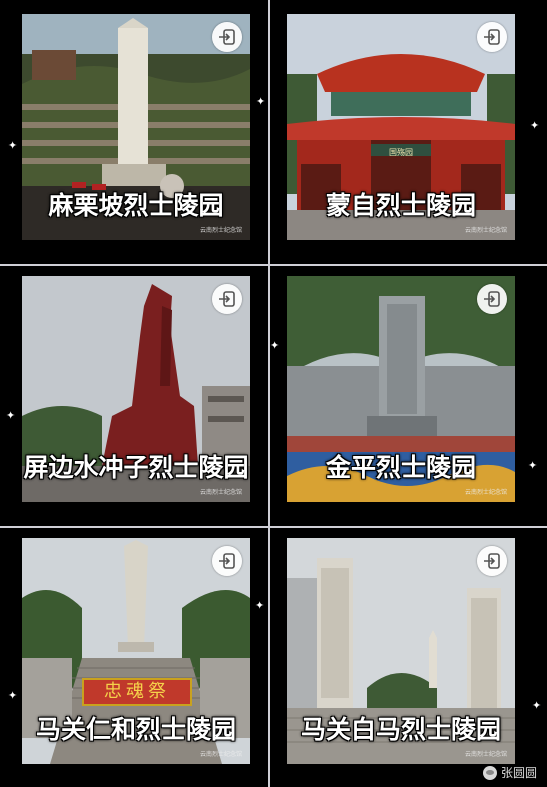 The image size is (547, 787). What do you see at coordinates (401, 651) in the screenshot?
I see `tile-maguan-baima: 马关白马烈士陵园 云南烈士纪念馆` at bounding box center [401, 651].